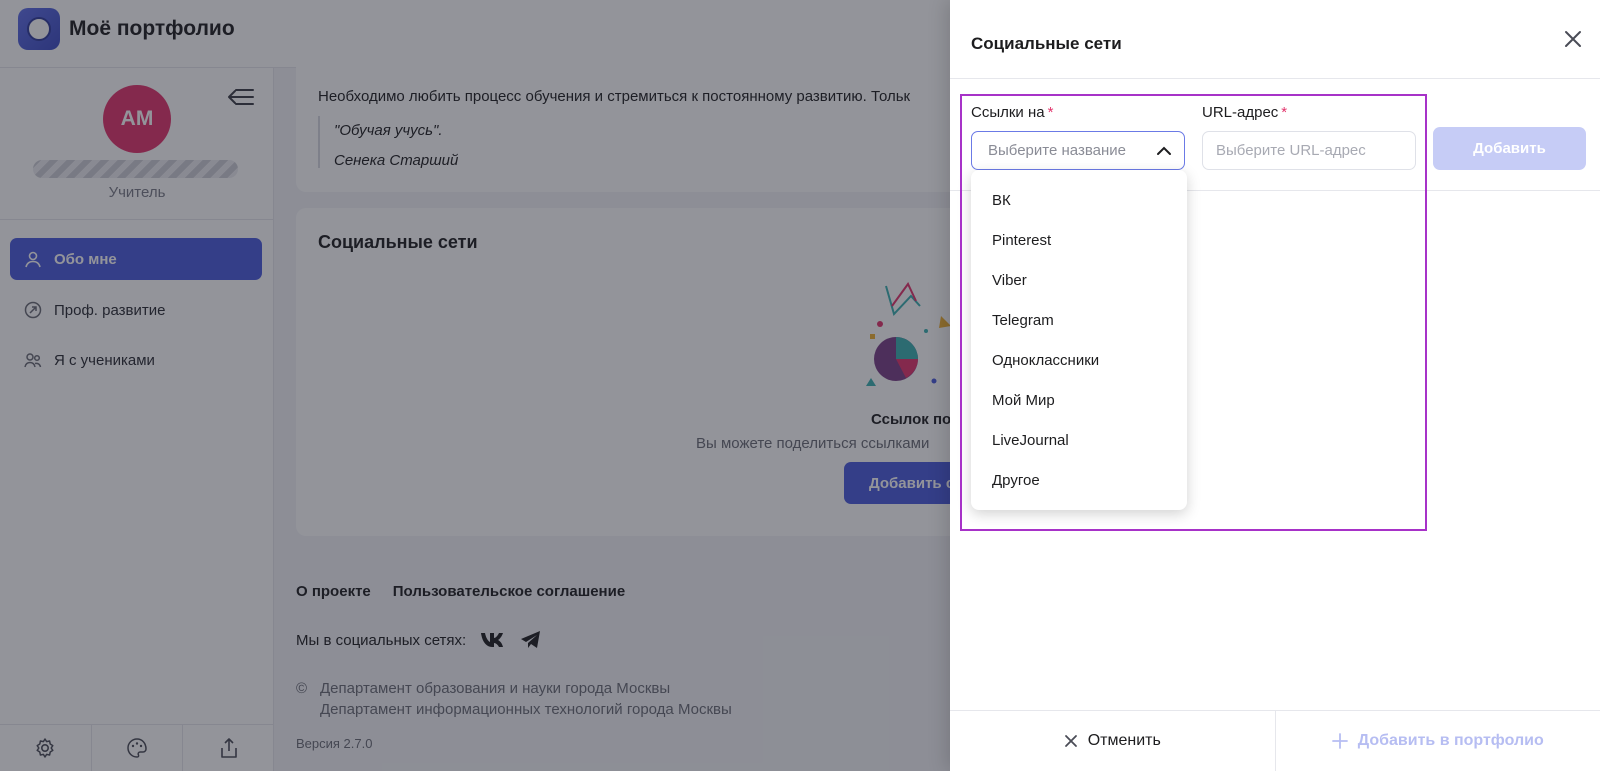 This screenshot has width=1600, height=771. Describe the element at coordinates (1339, 741) in the screenshot. I see `plus-icon` at that location.